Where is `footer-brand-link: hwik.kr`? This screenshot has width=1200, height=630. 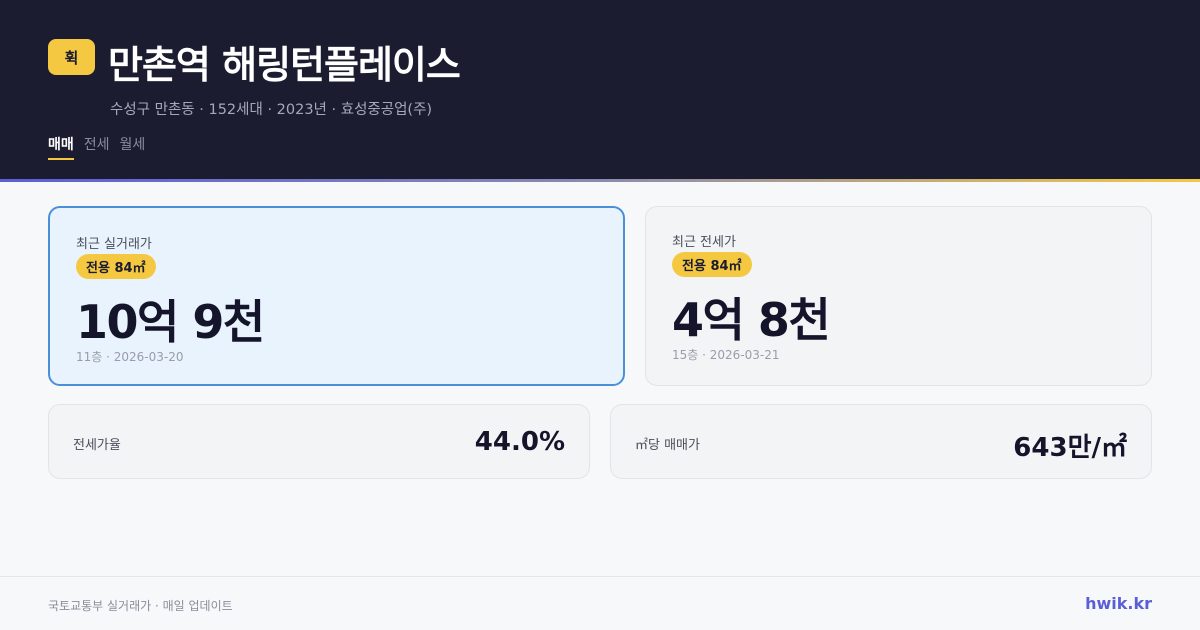 footer-brand-link: hwik.kr is located at coordinates (1118, 603).